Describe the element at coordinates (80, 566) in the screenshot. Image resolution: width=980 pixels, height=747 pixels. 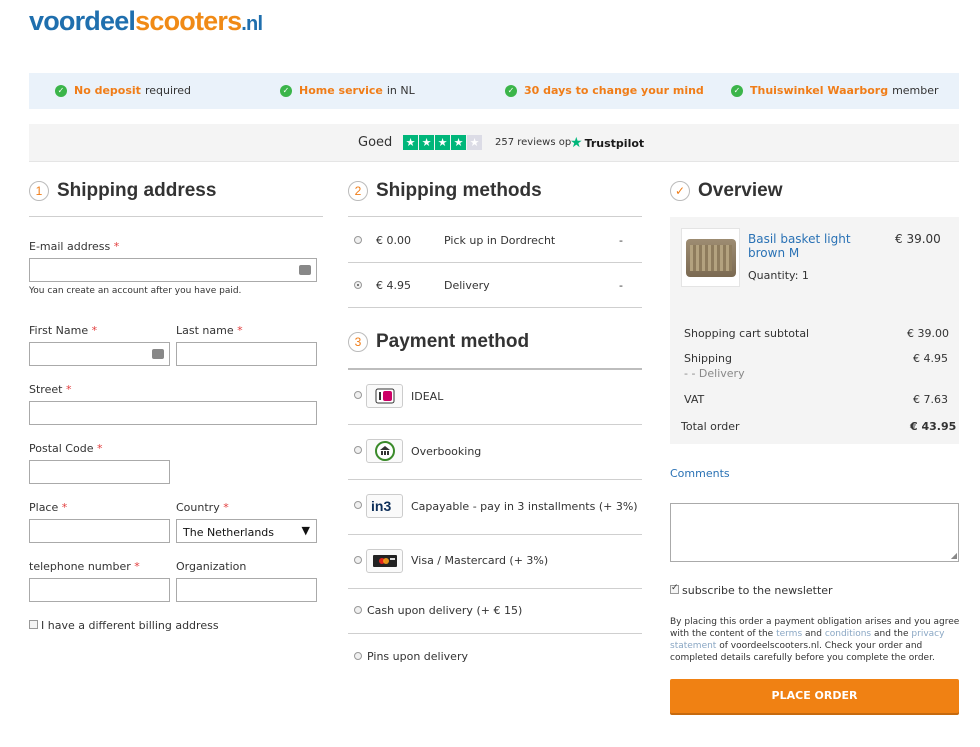
I see `label-text: telephone number` at that location.